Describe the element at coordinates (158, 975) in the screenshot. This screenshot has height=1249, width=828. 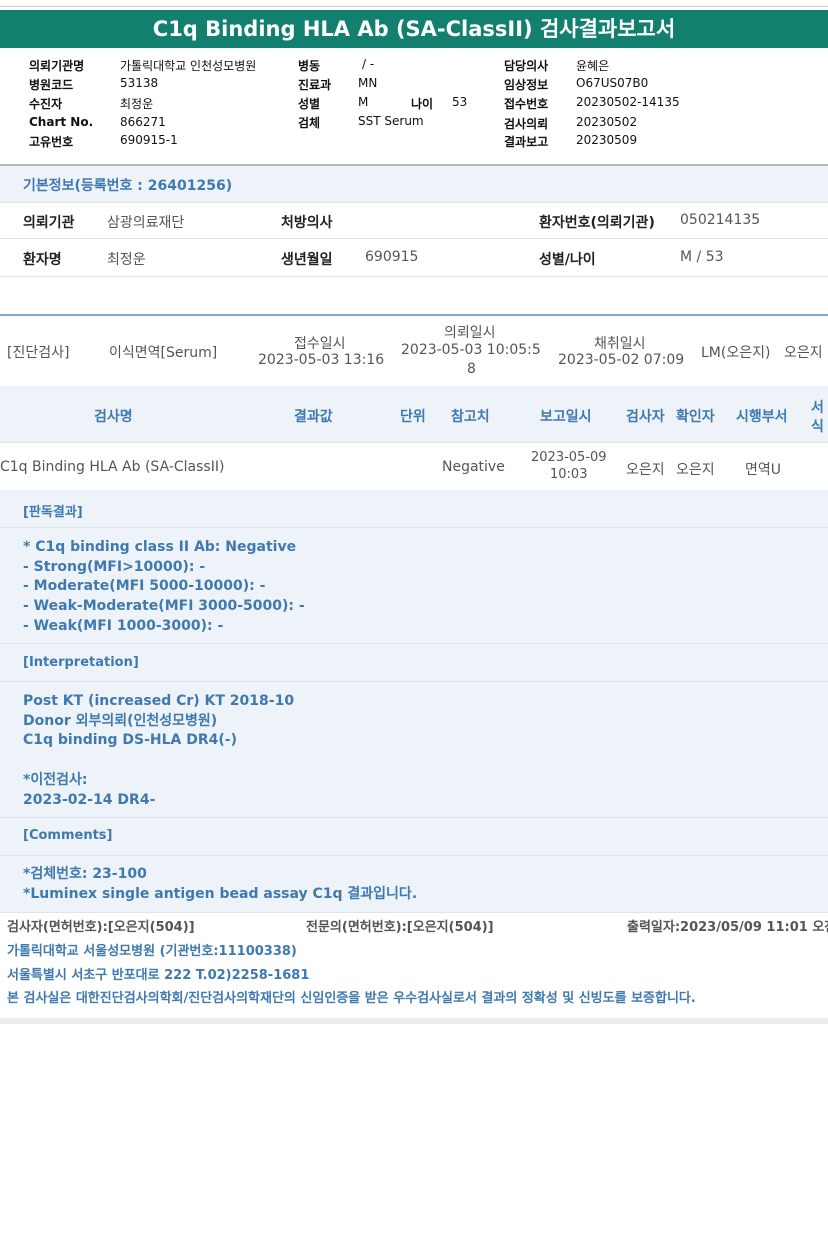
I see `footer-address: 서울특별시 서초구 반포대로 222 T.02)2258-1681` at that location.